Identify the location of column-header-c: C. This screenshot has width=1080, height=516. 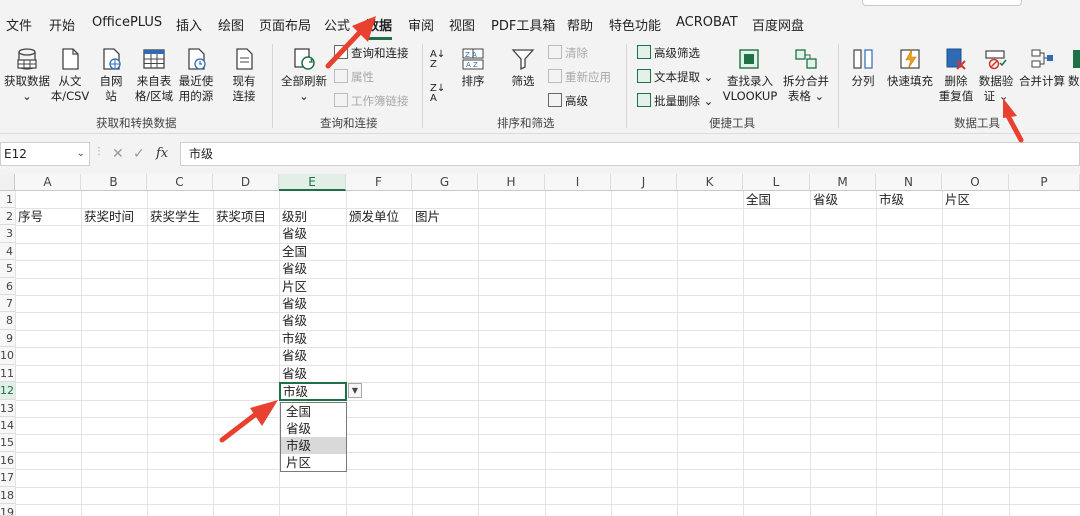
(180, 182).